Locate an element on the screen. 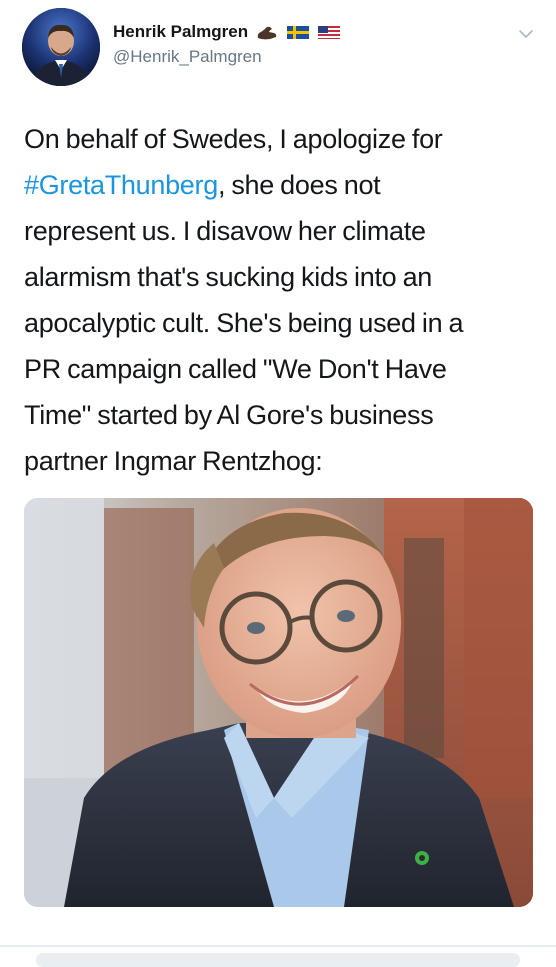 Image resolution: width=556 pixels, height=967 pixels. tweet-text-line: On behalf of Swedes, I apologize for is located at coordinates (233, 139).